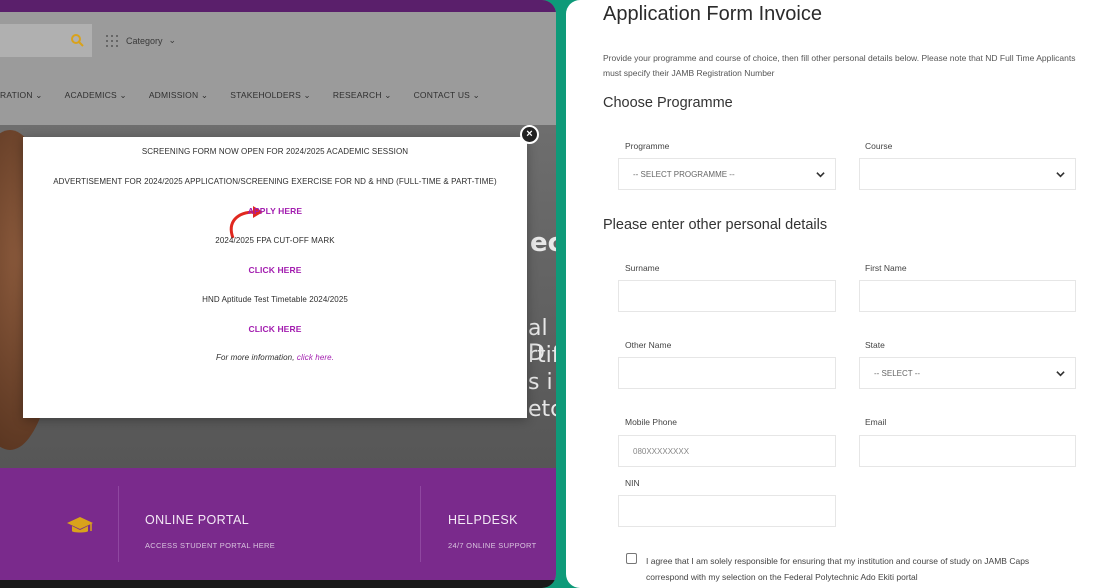 The width and height of the screenshot is (1120, 588). What do you see at coordinates (362, 95) in the screenshot?
I see `nav-item-research: RESEARCH ⌄` at bounding box center [362, 95].